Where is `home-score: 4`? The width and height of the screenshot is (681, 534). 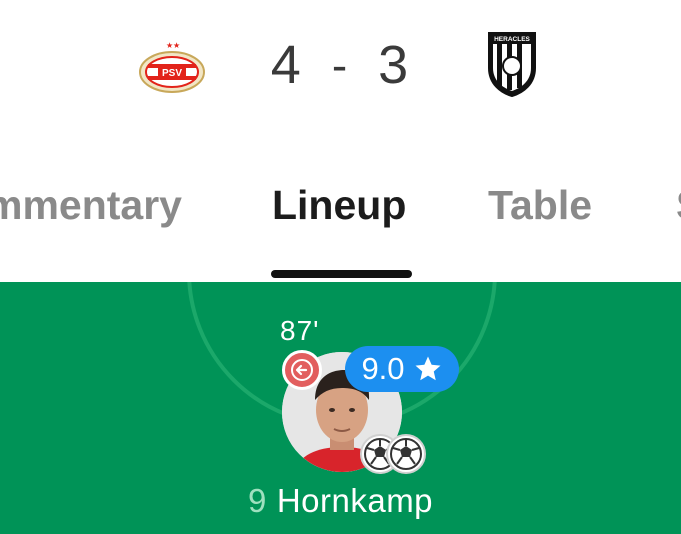 home-score: 4 is located at coordinates (286, 65).